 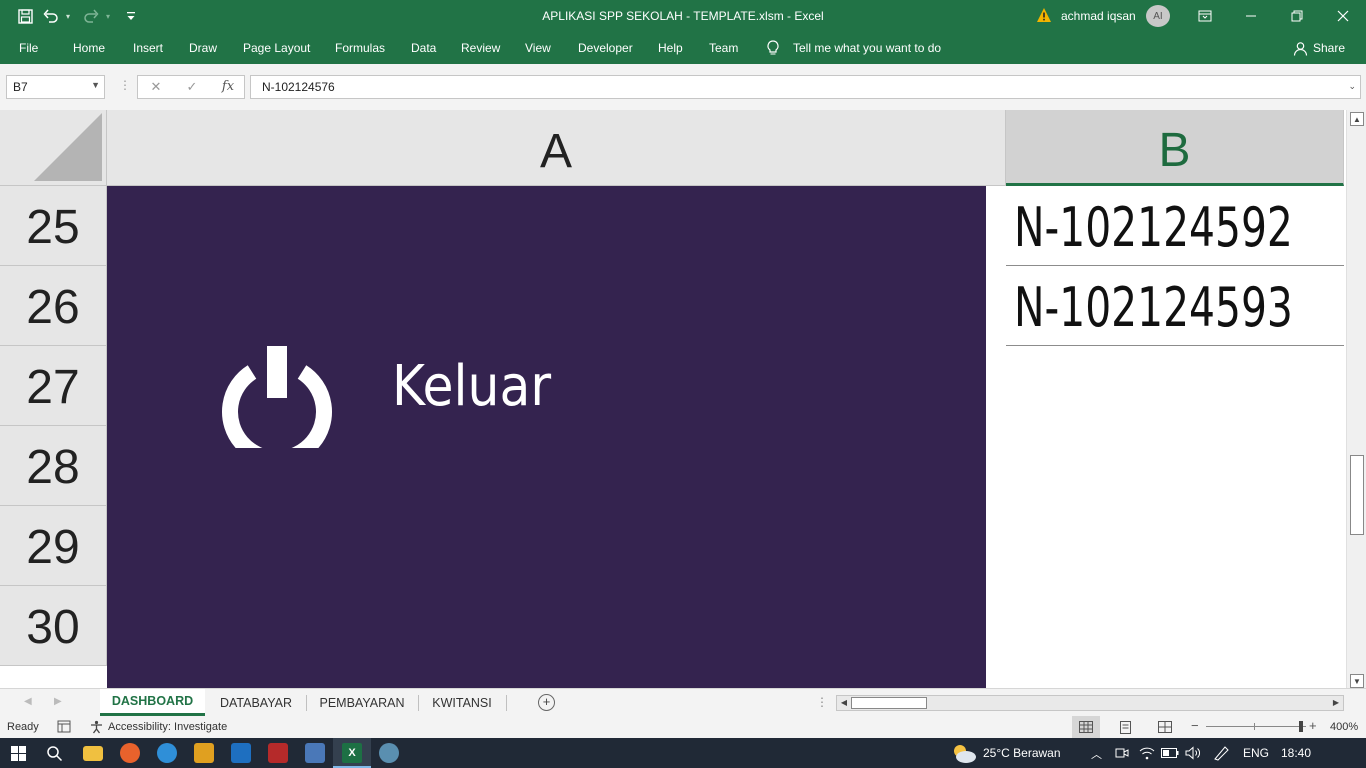 I want to click on name-box-value: B7, so click(x=20, y=87).